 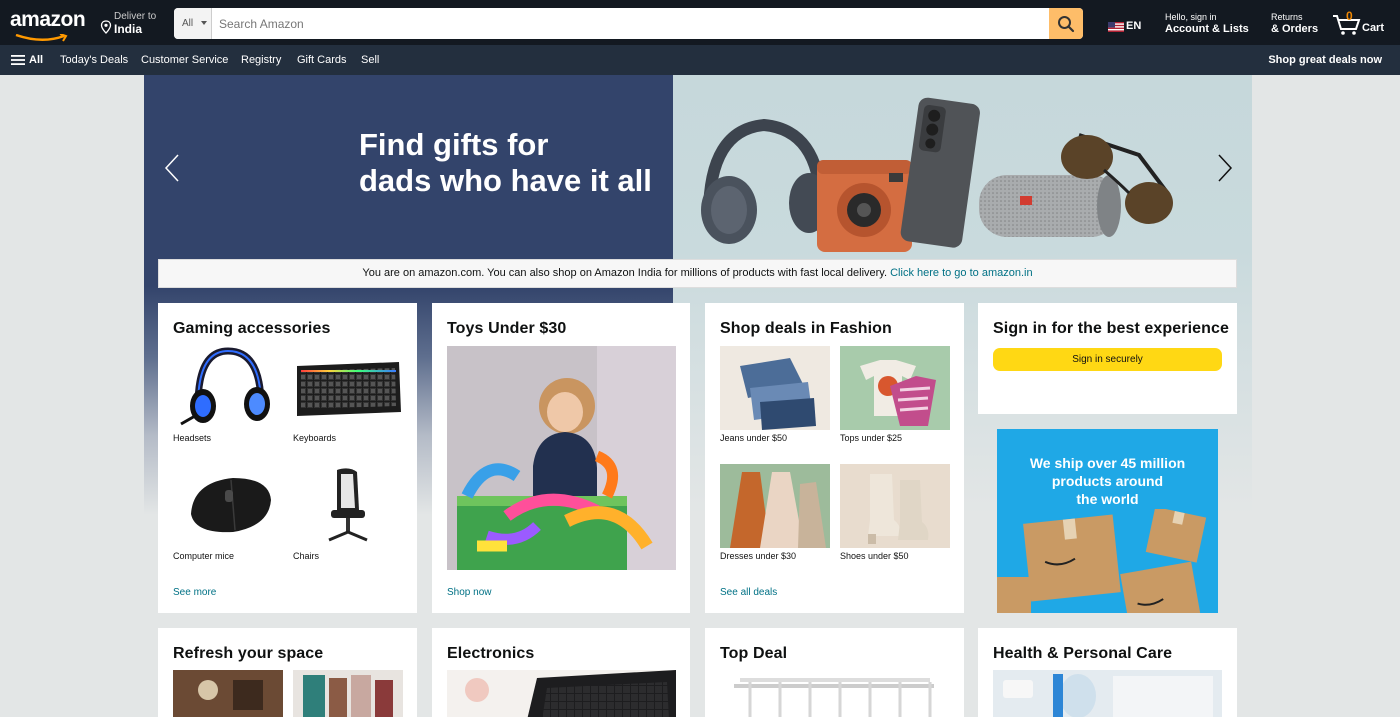 I want to click on card-title: Electronics, so click(x=491, y=653).